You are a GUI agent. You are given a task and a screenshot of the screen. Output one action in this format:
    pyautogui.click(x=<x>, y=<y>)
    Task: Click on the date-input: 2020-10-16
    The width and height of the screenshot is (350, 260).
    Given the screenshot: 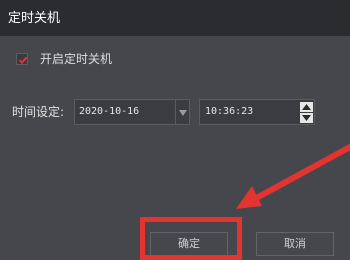 What is the action you would take?
    pyautogui.click(x=125, y=112)
    